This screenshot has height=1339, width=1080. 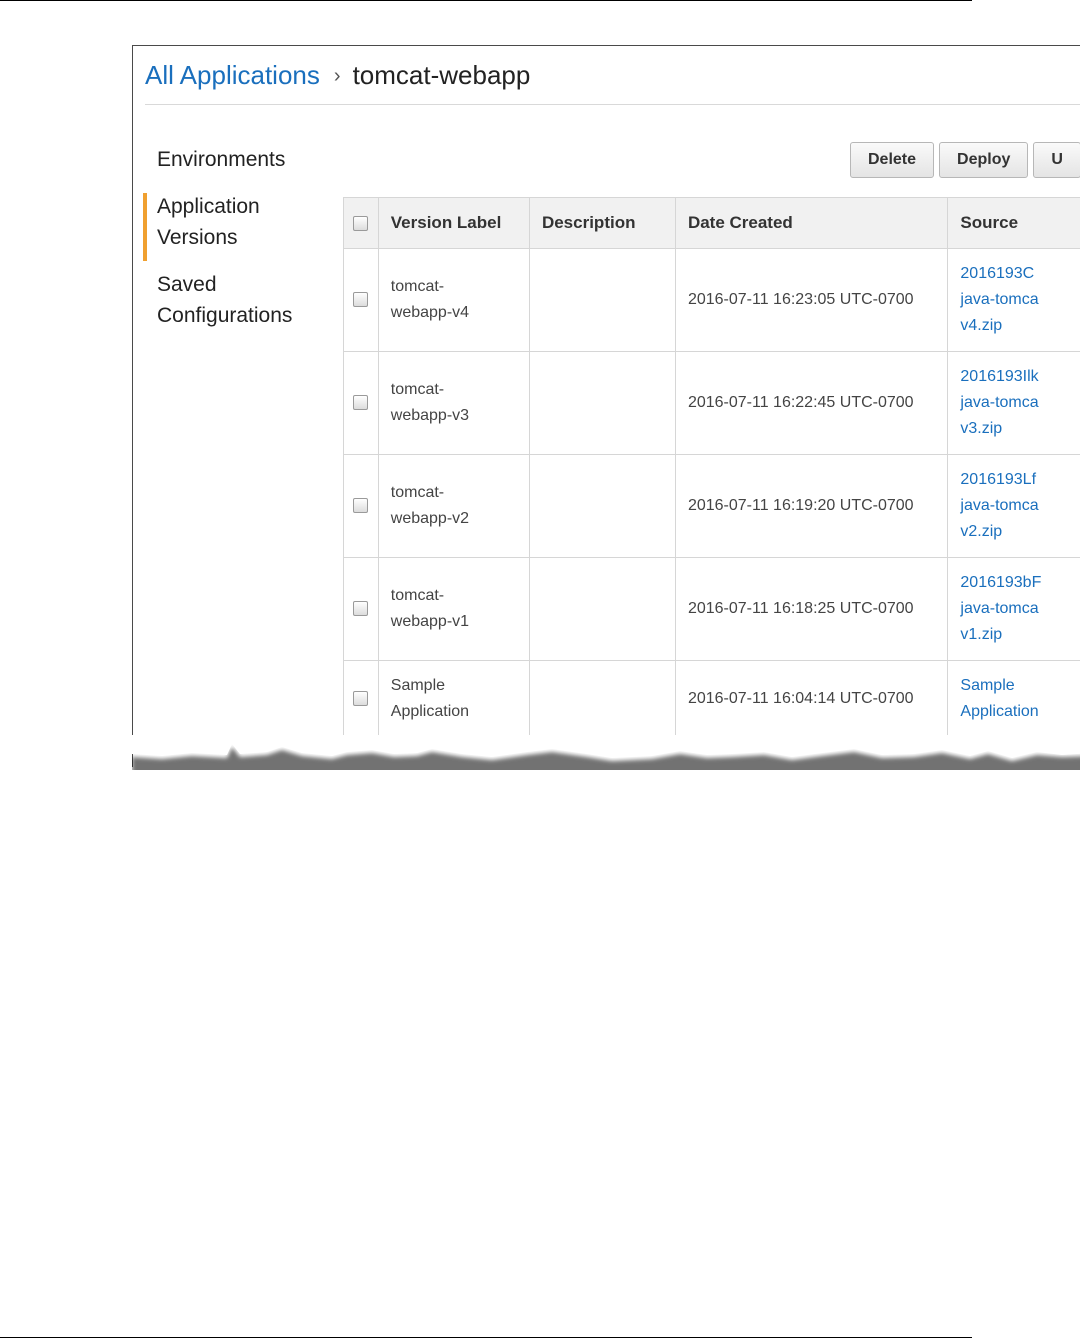 I want to click on torn-edge, so click(x=606, y=752).